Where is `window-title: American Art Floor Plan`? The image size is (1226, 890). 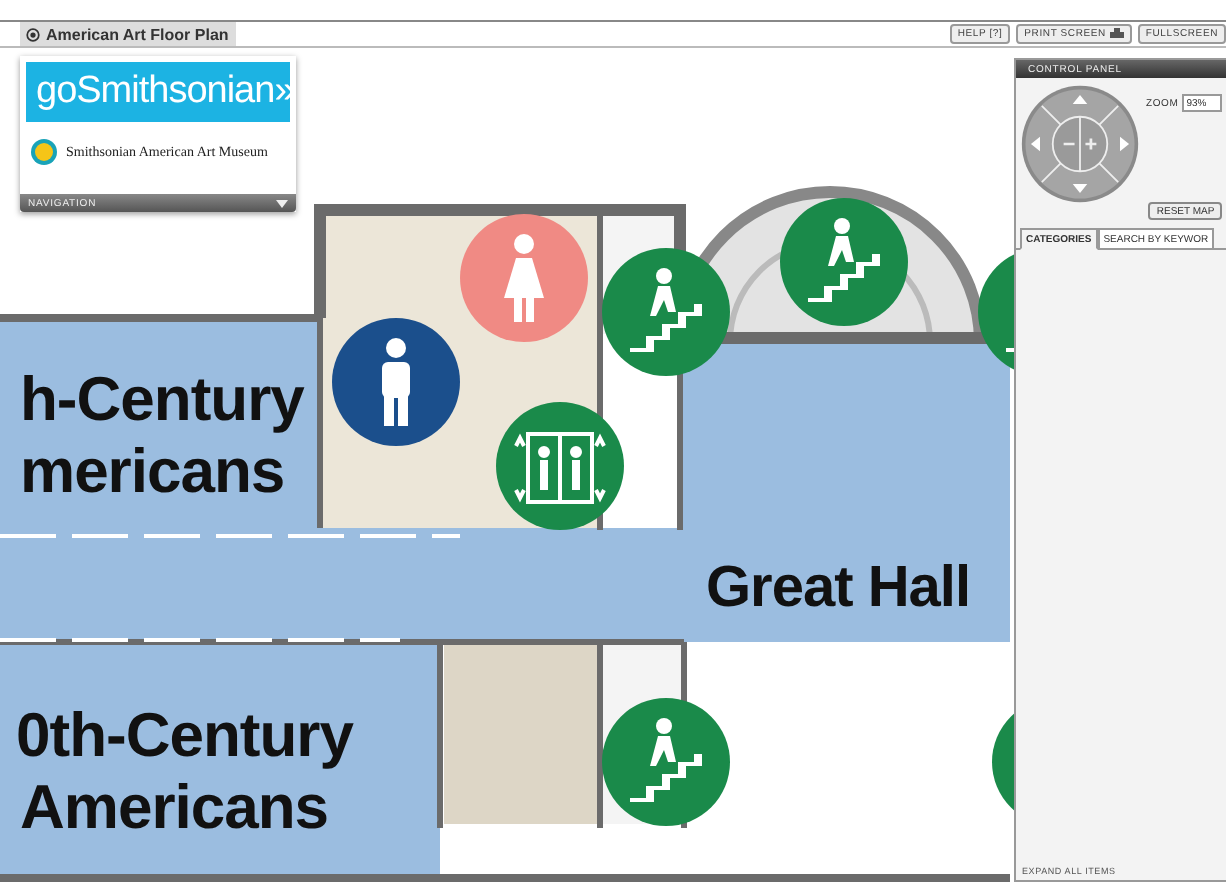 window-title: American Art Floor Plan is located at coordinates (137, 34).